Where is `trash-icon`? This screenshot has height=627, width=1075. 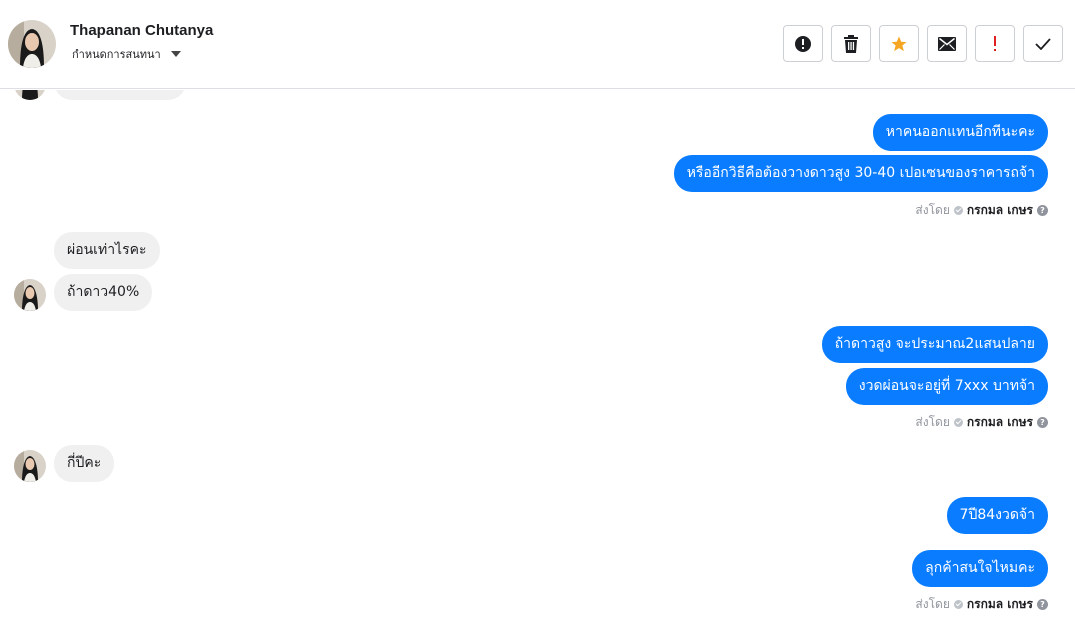 trash-icon is located at coordinates (851, 43).